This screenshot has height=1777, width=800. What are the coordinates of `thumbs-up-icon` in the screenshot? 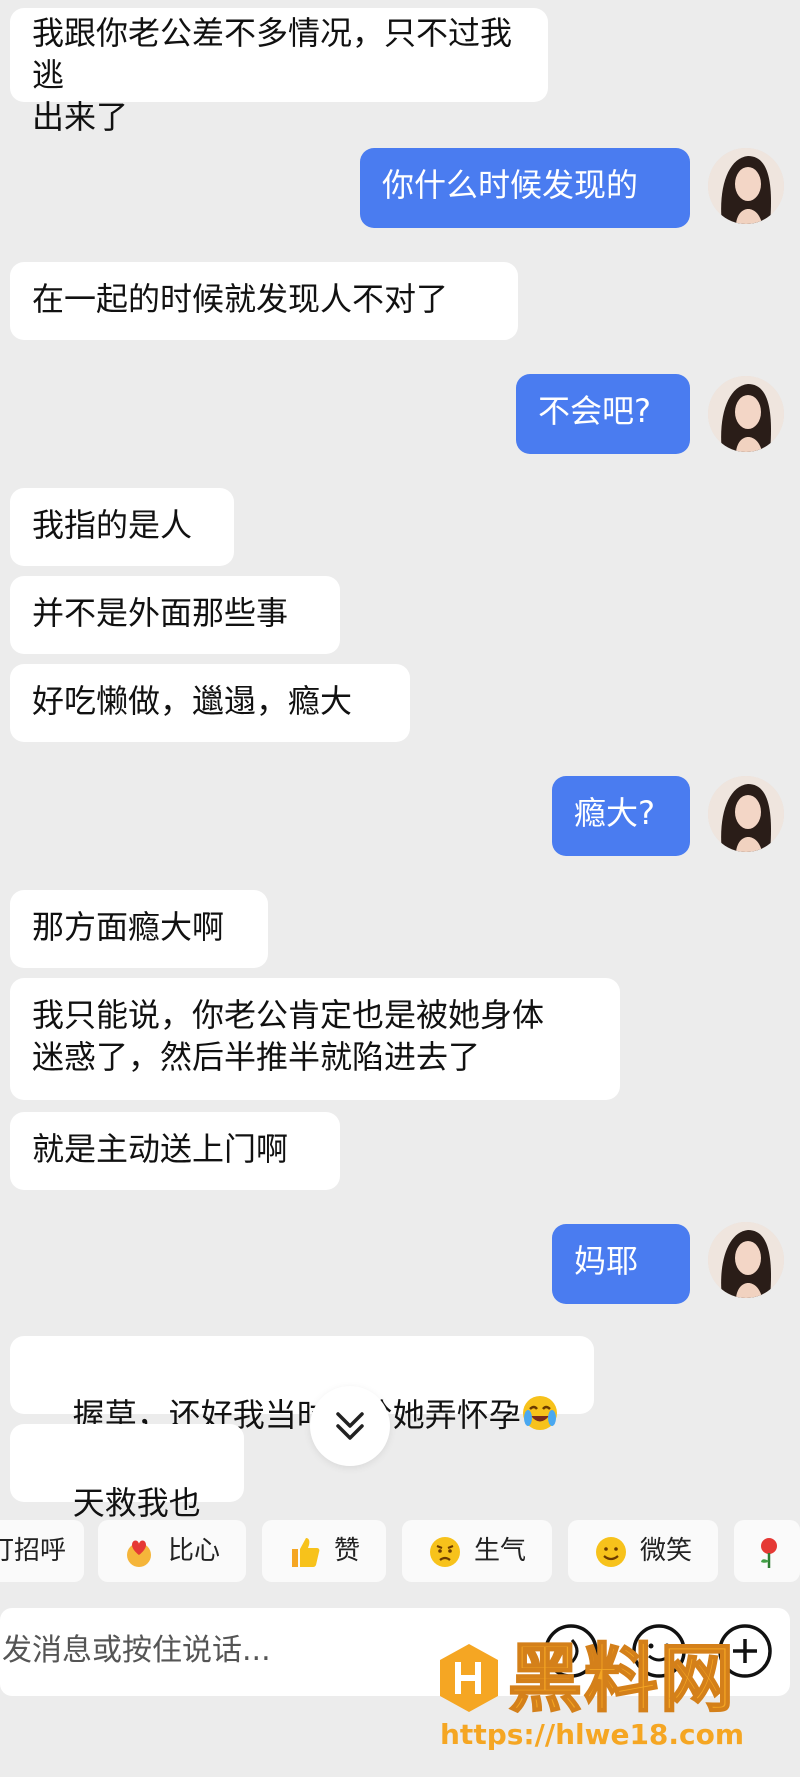 It's located at (306, 1552).